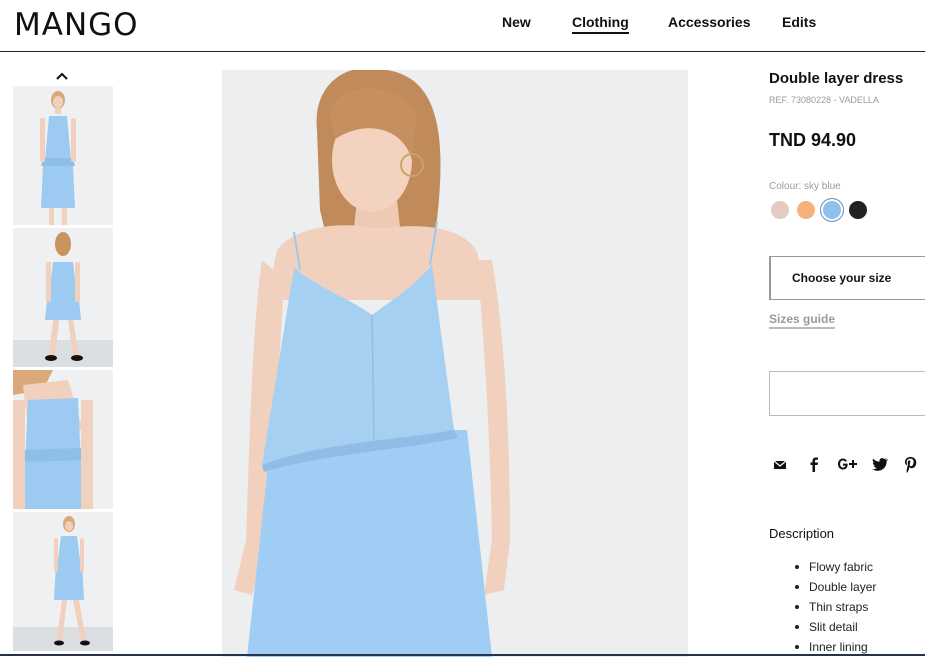  I want to click on nav-edits: Edits, so click(799, 22).